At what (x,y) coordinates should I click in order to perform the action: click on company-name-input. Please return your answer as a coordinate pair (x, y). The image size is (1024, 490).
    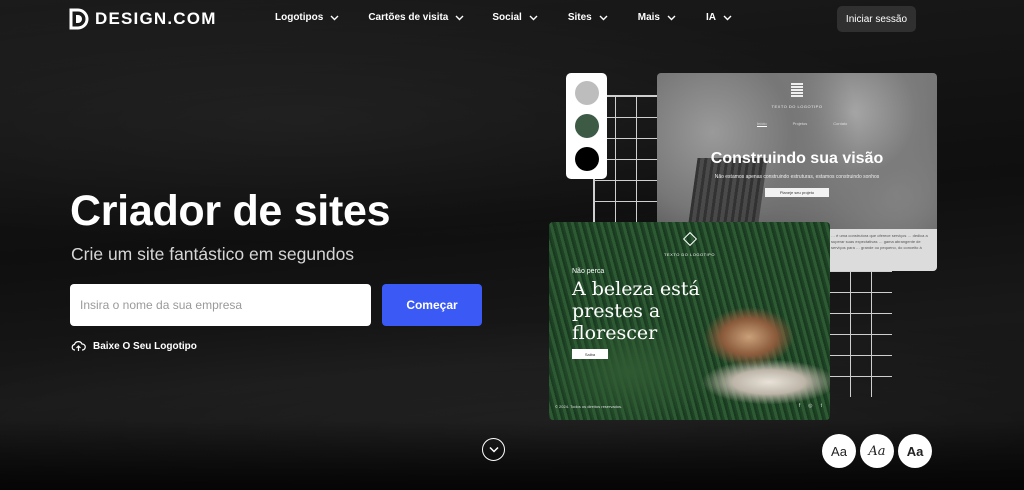
    Looking at the image, I should click on (225, 305).